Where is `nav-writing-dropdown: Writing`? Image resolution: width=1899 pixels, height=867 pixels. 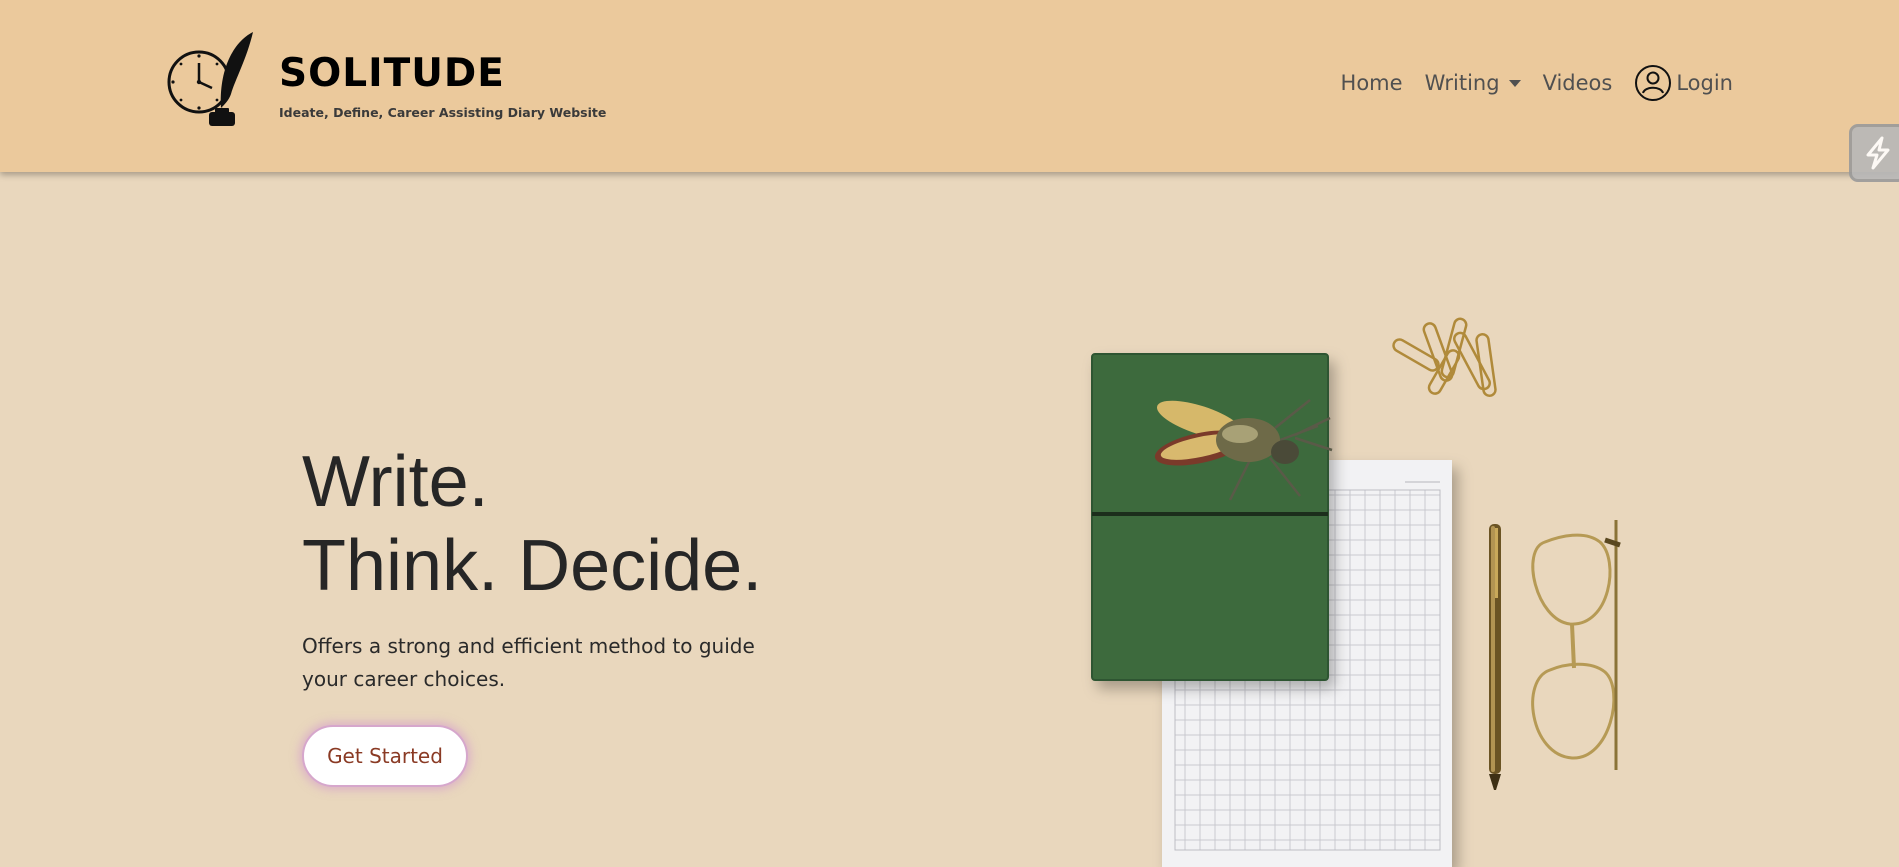
nav-writing-dropdown: Writing is located at coordinates (1473, 83).